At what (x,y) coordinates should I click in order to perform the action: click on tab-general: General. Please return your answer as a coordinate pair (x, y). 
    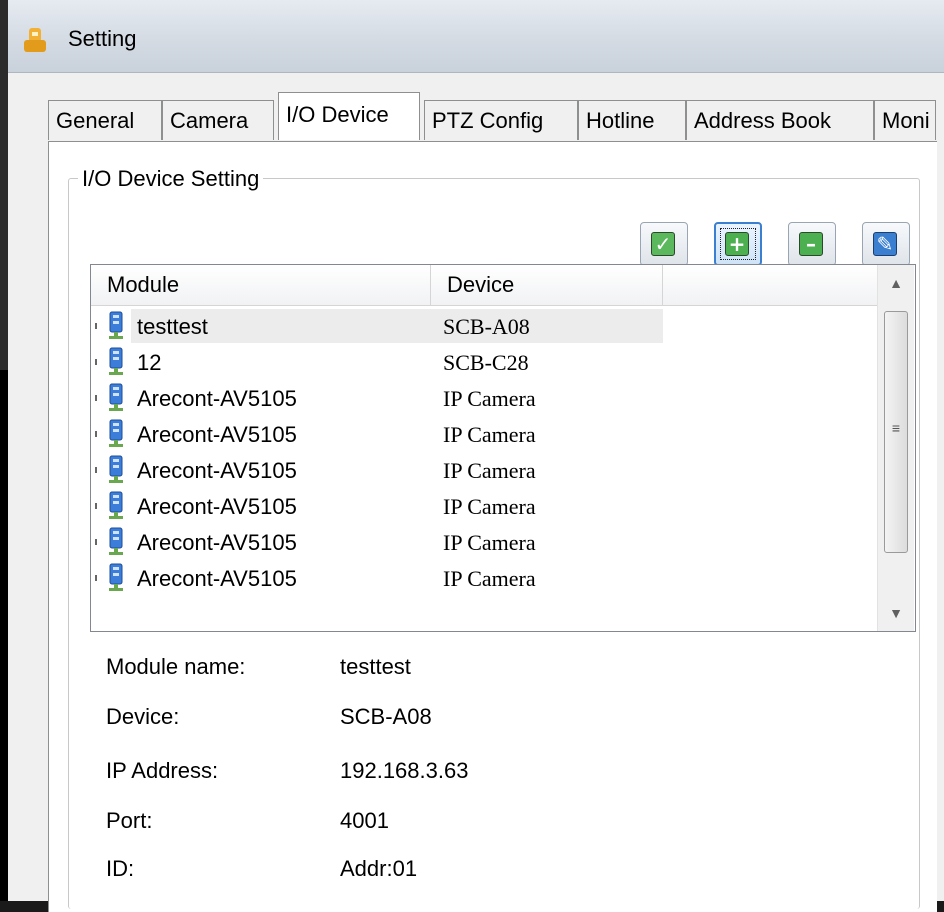
    Looking at the image, I should click on (105, 120).